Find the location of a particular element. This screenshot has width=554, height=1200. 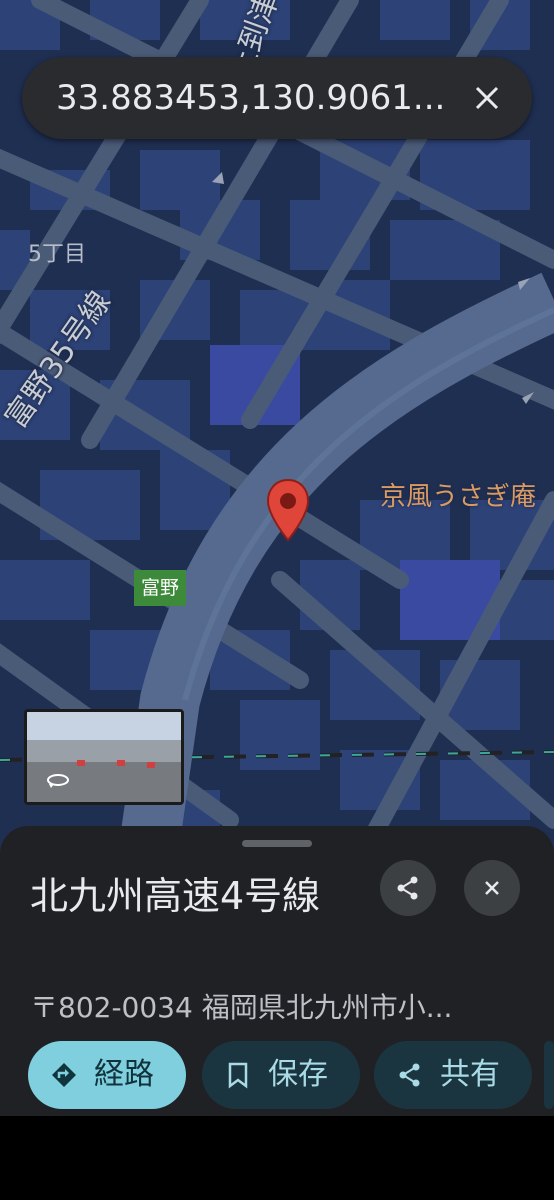

save-button: 保存 is located at coordinates (281, 1075).